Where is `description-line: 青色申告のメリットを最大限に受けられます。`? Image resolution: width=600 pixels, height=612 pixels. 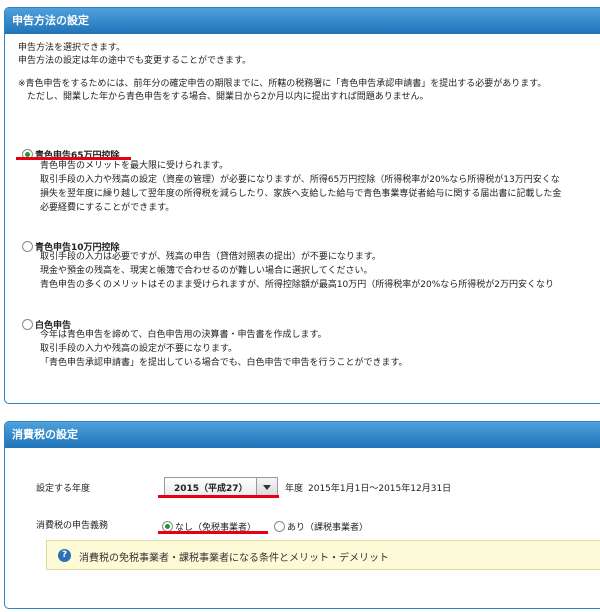
description-line: 青色申告のメリットを最大限に受けられます。 is located at coordinates (134, 166).